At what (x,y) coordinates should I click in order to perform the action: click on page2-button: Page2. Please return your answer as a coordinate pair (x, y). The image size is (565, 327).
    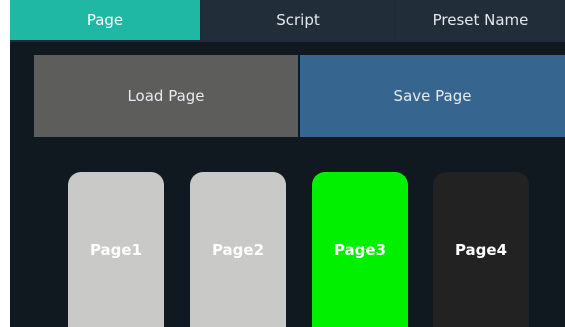
    Looking at the image, I should click on (238, 249).